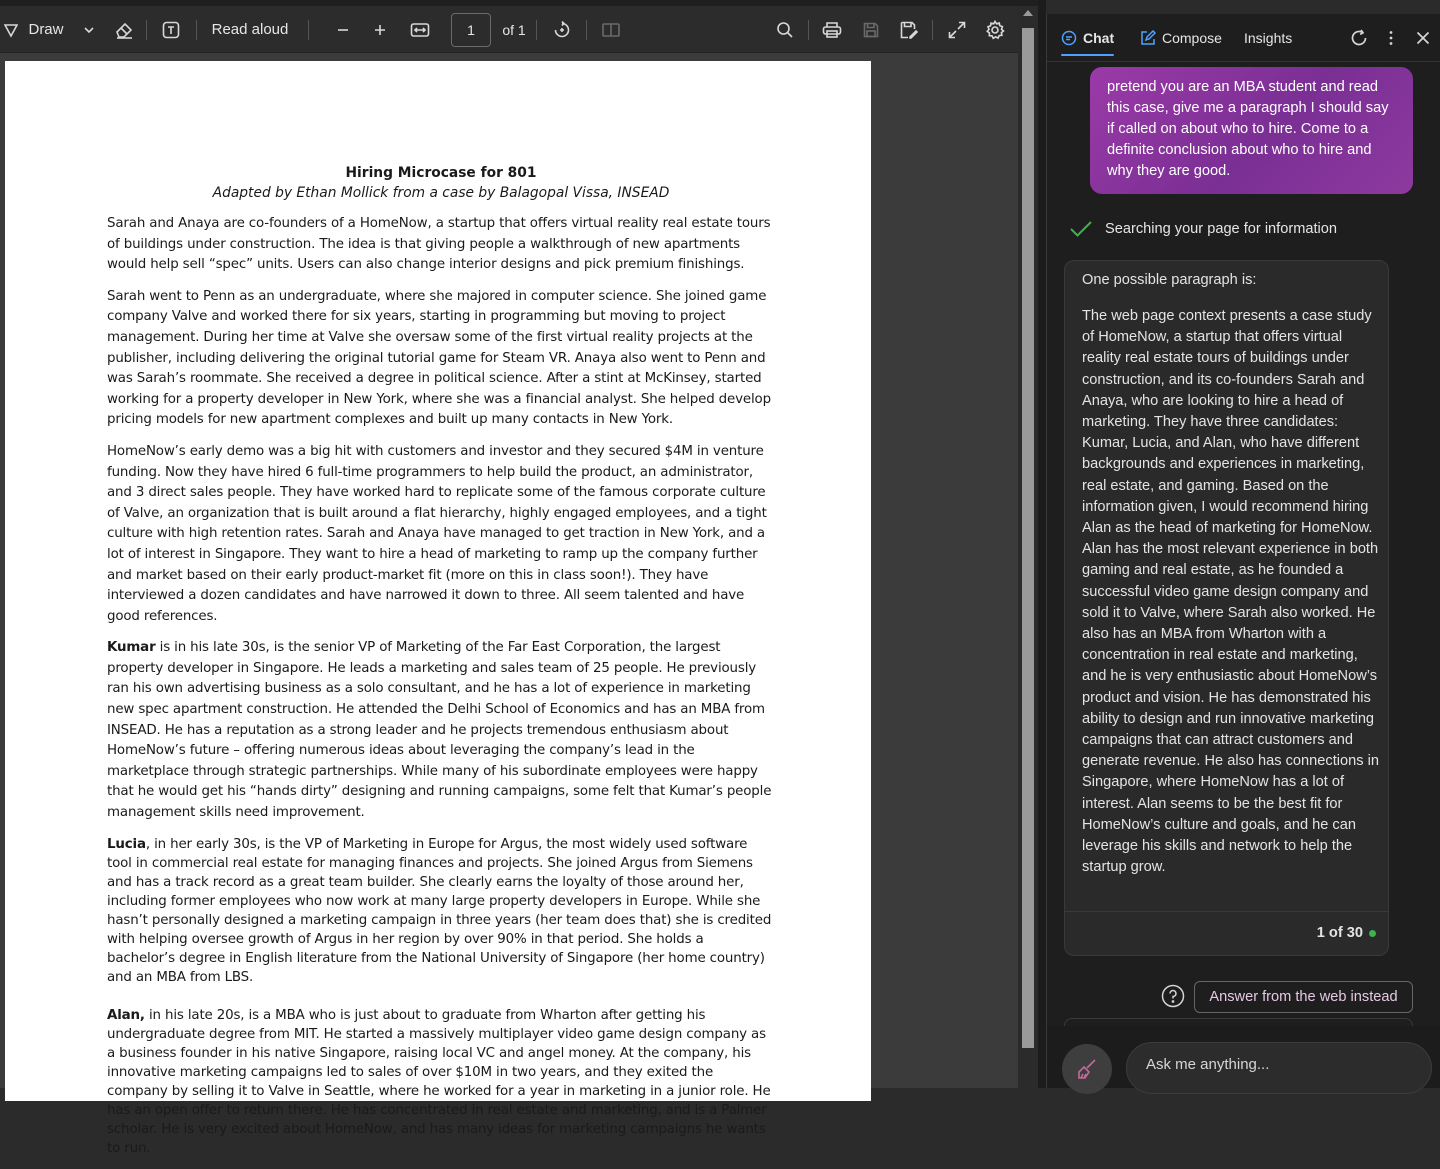 This screenshot has height=1169, width=1440. I want to click on candidate-name-kumar: Kumar, so click(131, 648).